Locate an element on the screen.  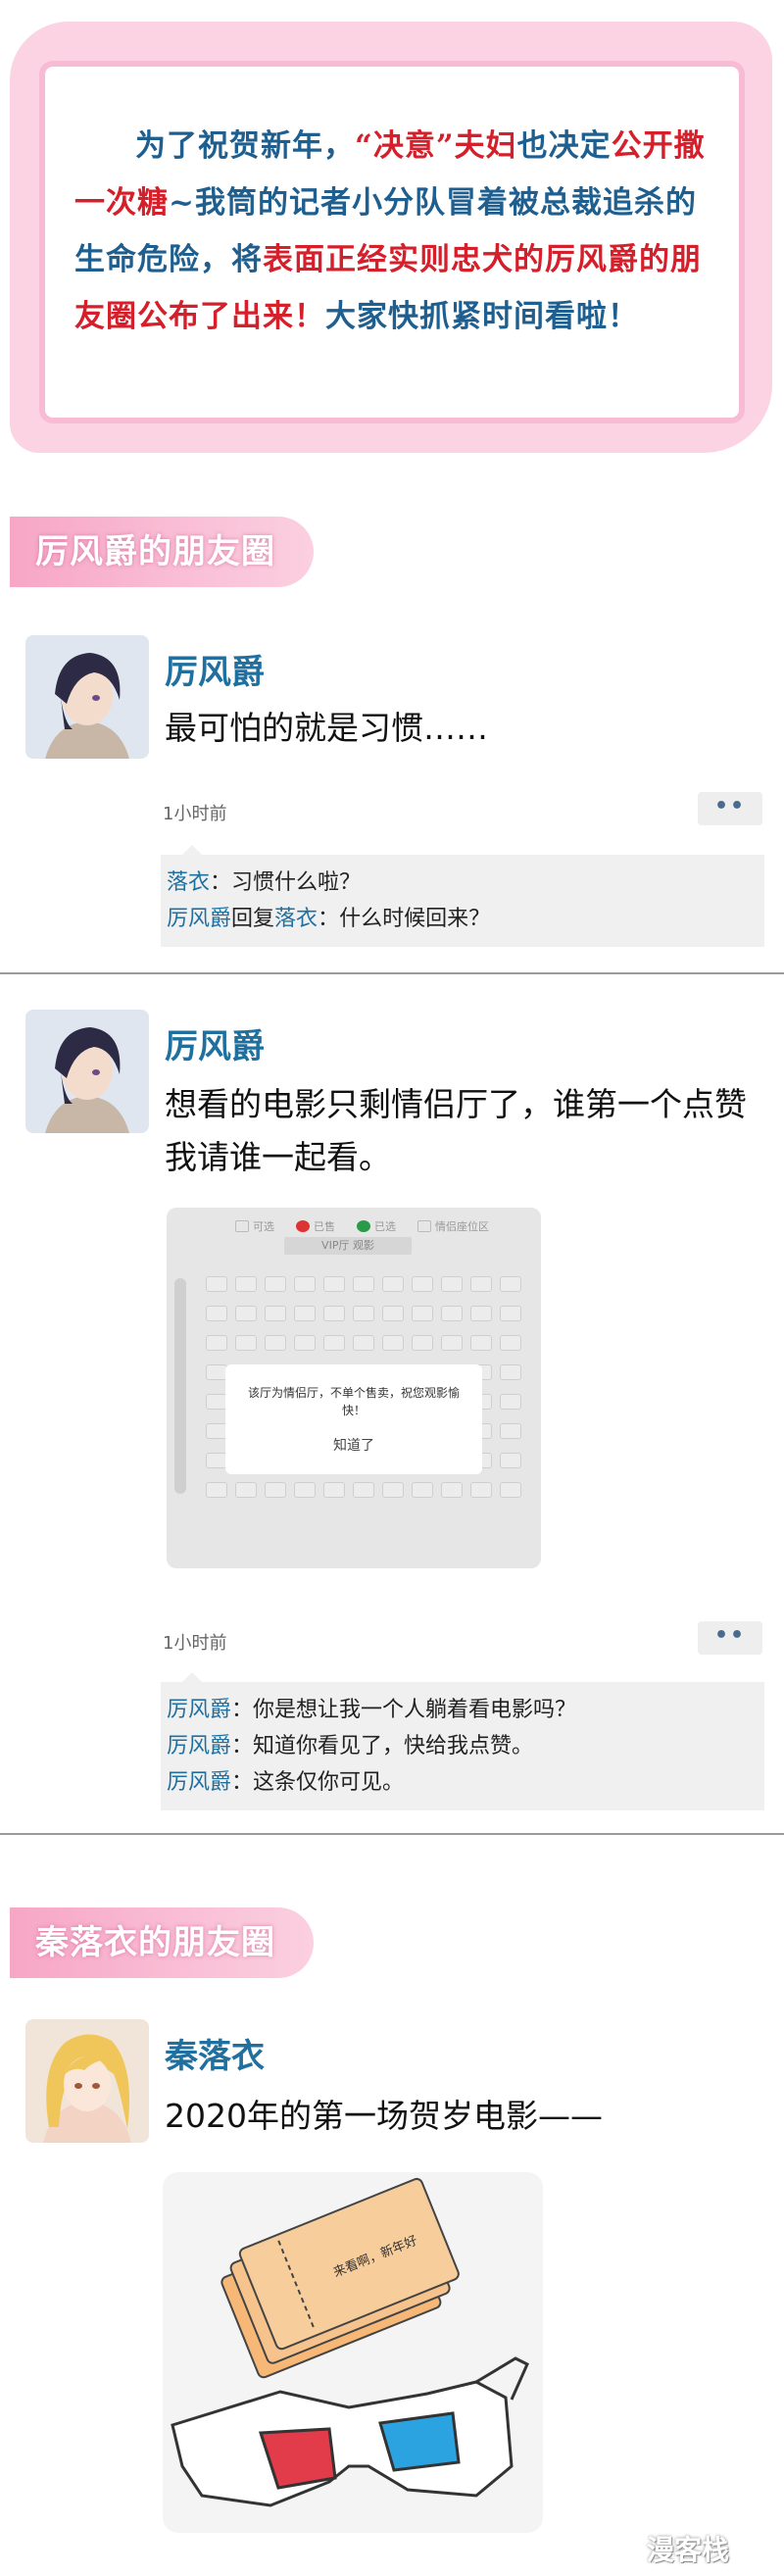
comment-list: 落衣：习惯什么啦？ 厉风爵回复落衣：什么时候回来？ is located at coordinates (462, 896).